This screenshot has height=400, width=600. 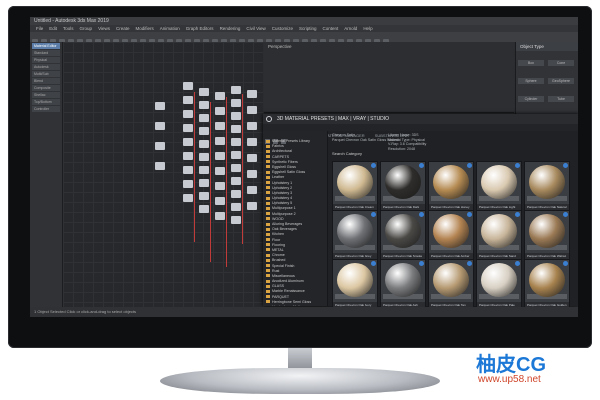 What do you see at coordinates (499, 235) in the screenshot?
I see `material-tile: Parquet Chevron Oak Sand` at bounding box center [499, 235].